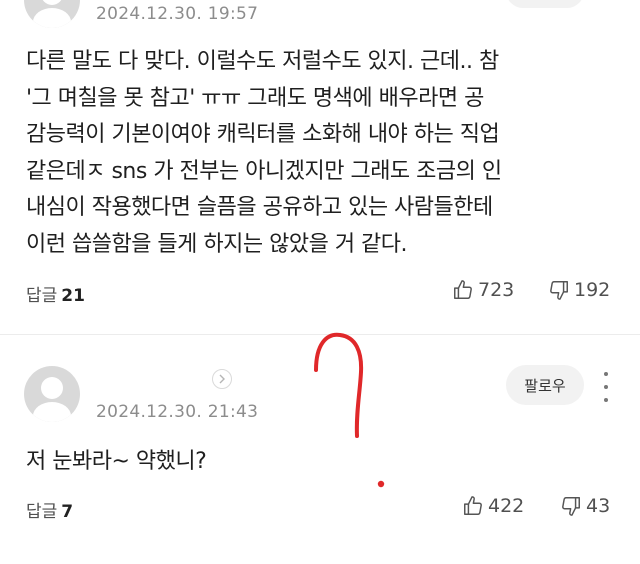 Image resolution: width=640 pixels, height=564 pixels. I want to click on like-count: 422, so click(506, 506).